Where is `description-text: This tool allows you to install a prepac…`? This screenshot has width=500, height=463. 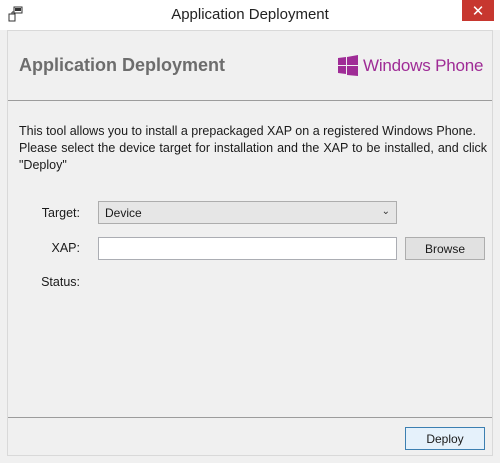 description-text: This tool allows you to install a prepac… is located at coordinates (253, 148).